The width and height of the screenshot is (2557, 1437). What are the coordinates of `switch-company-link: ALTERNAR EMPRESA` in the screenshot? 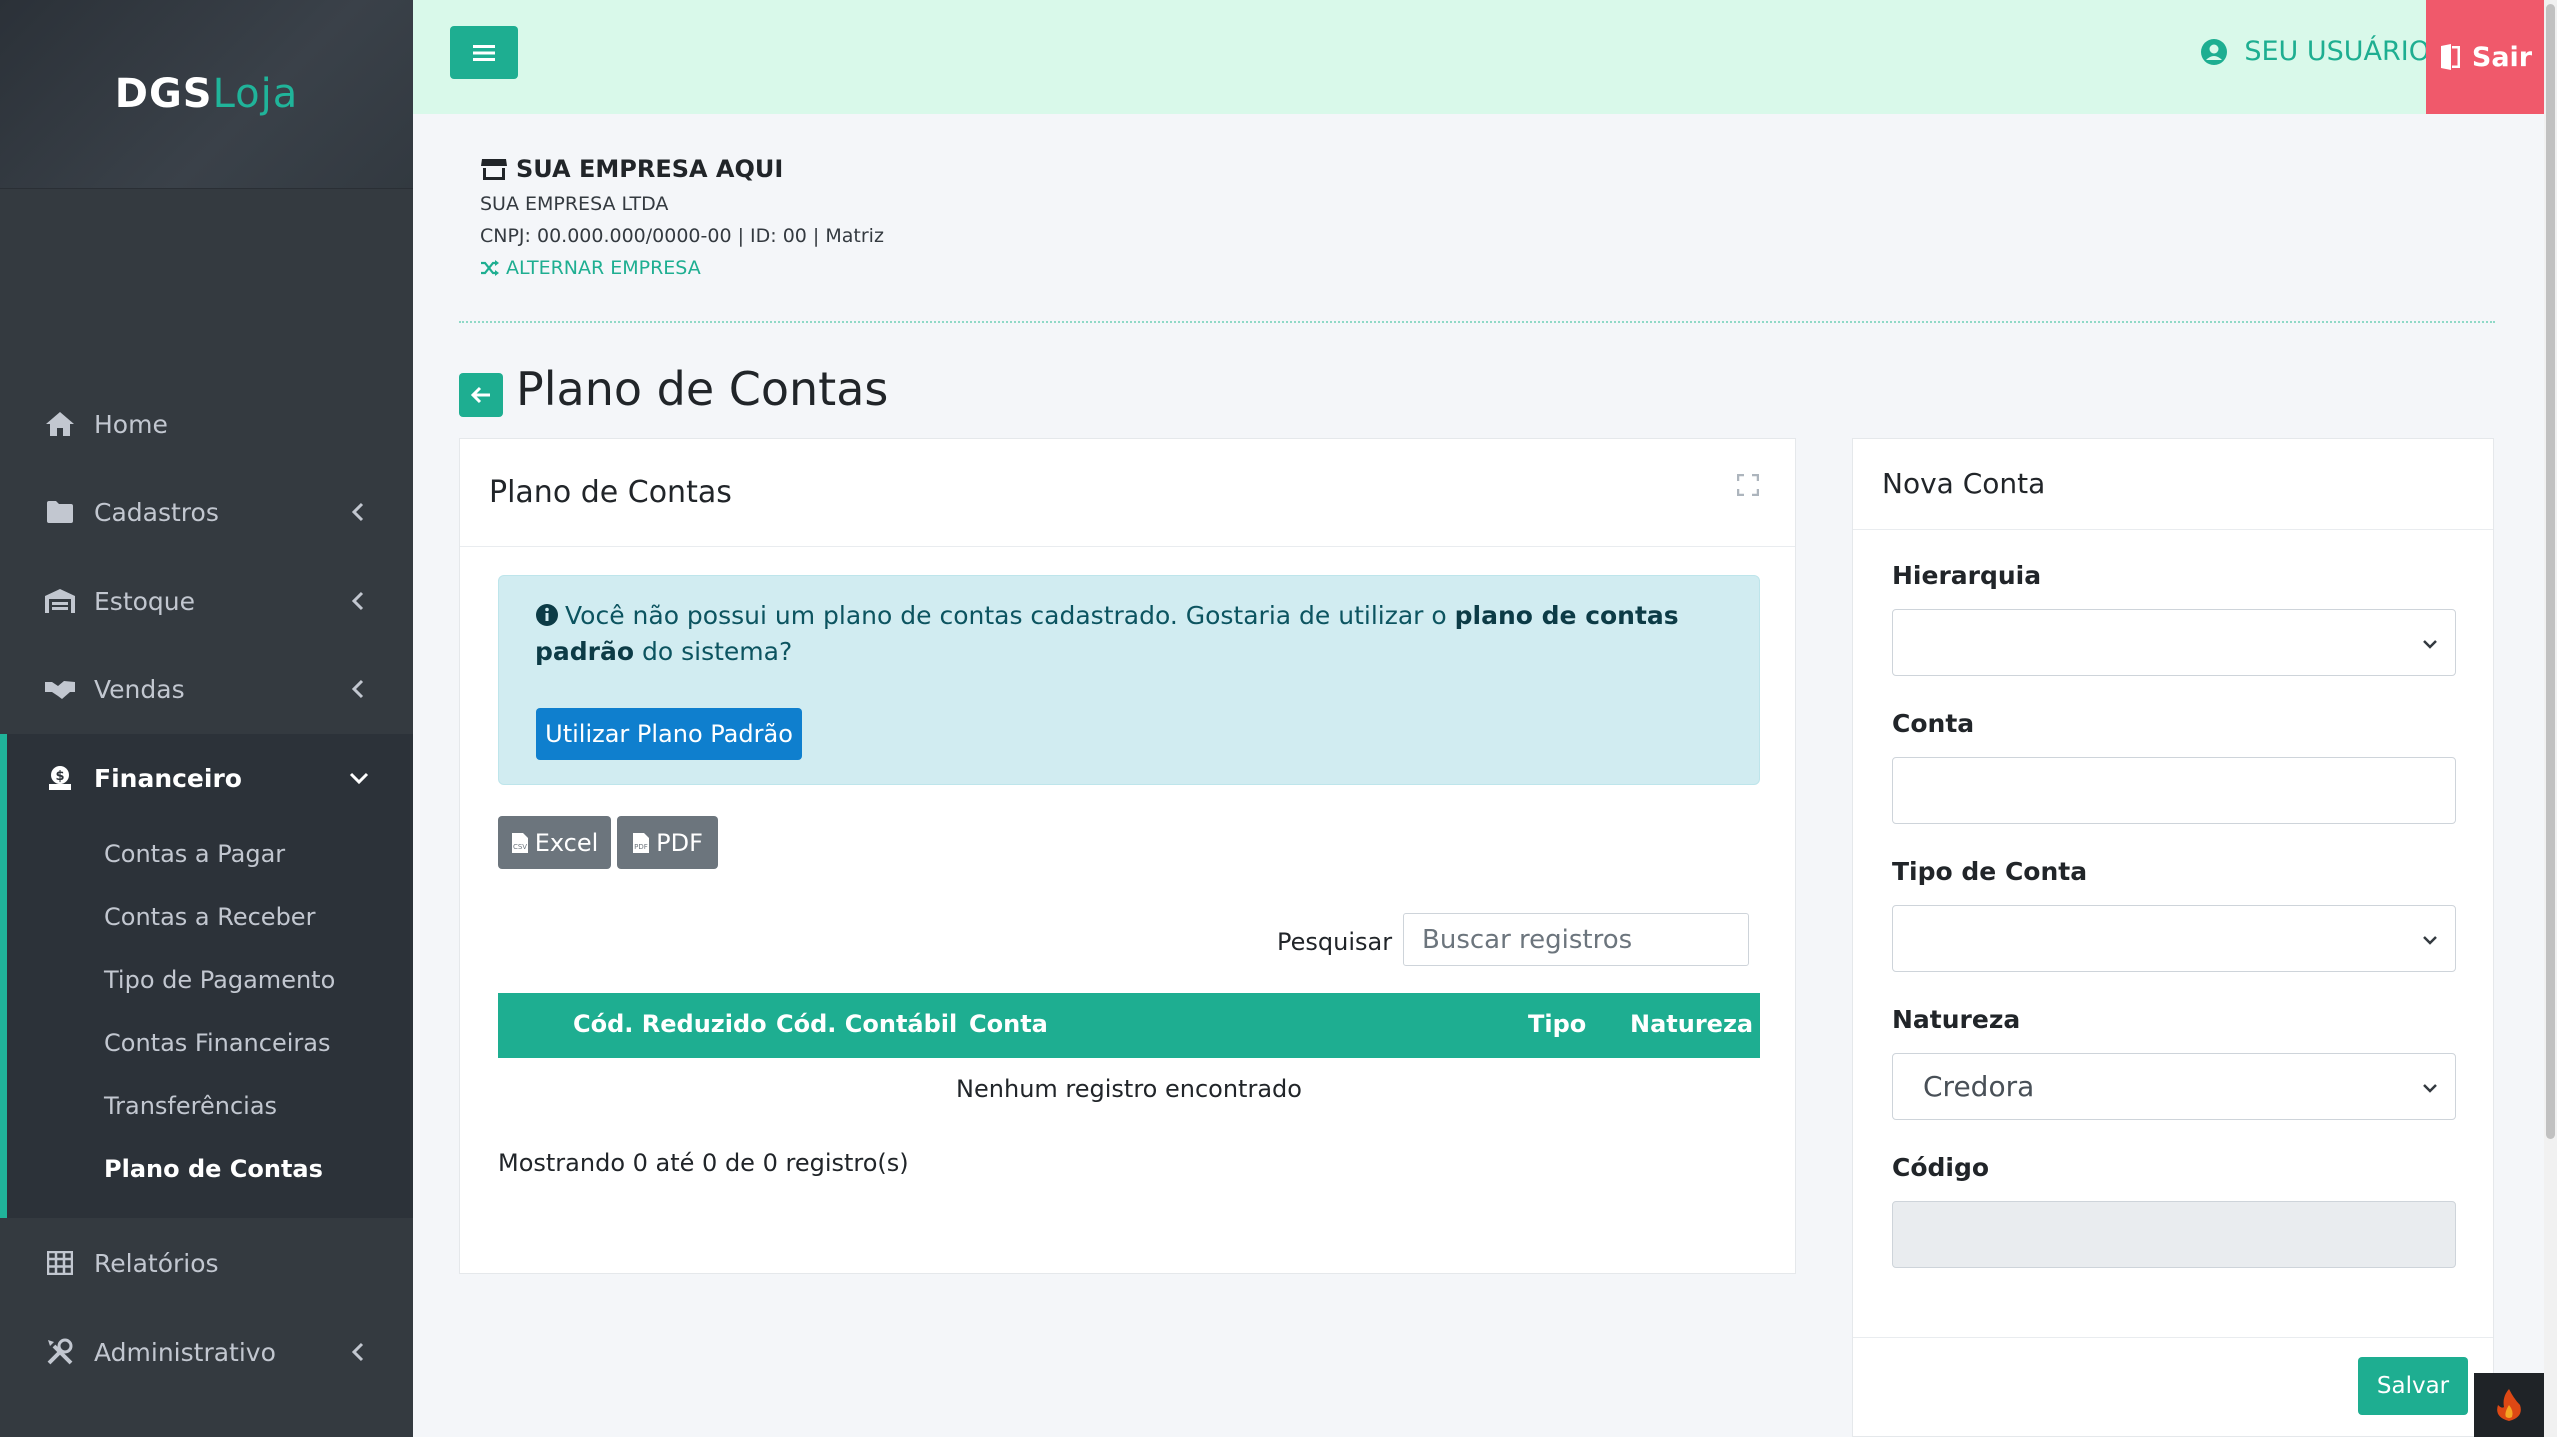 It's located at (682, 268).